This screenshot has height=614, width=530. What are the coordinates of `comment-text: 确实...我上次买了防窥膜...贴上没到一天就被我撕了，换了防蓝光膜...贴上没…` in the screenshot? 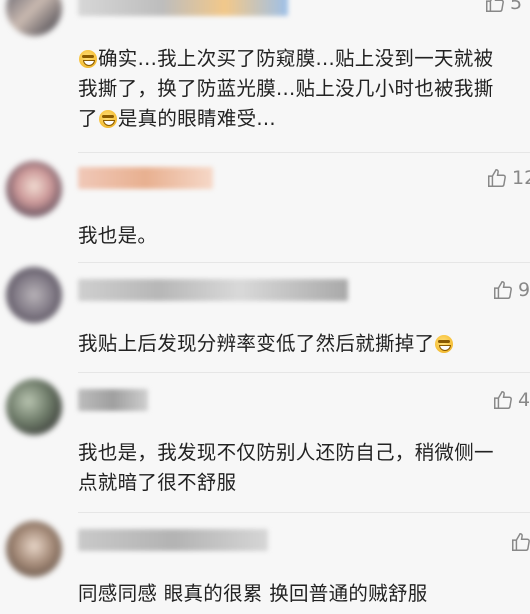 It's located at (286, 88).